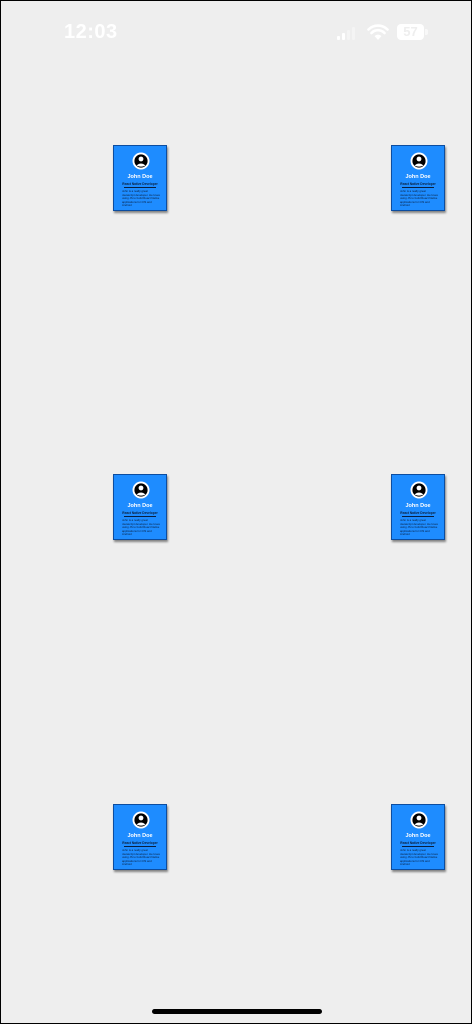 Image resolution: width=472 pixels, height=1024 pixels. What do you see at coordinates (237, 1011) in the screenshot?
I see `home-indicator` at bounding box center [237, 1011].